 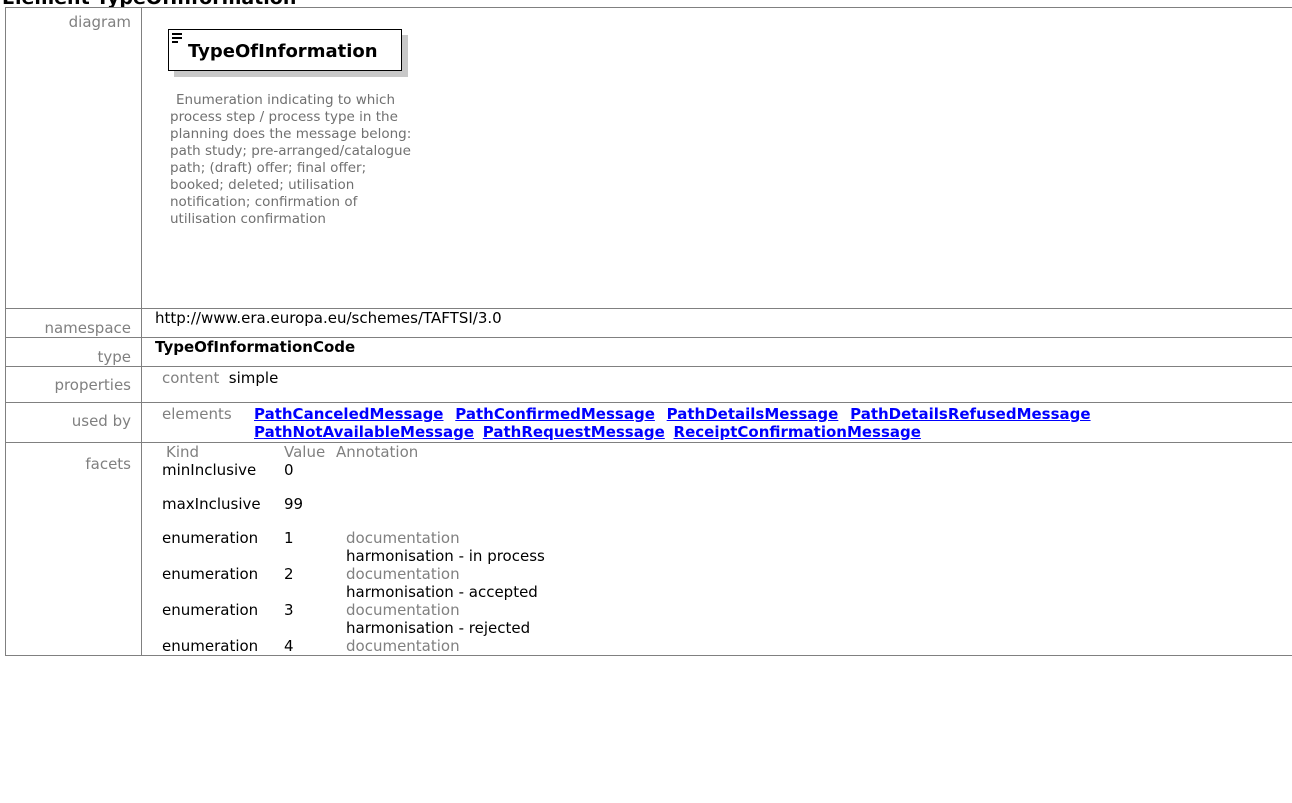 I want to click on properties-content-label: content, so click(x=191, y=378).